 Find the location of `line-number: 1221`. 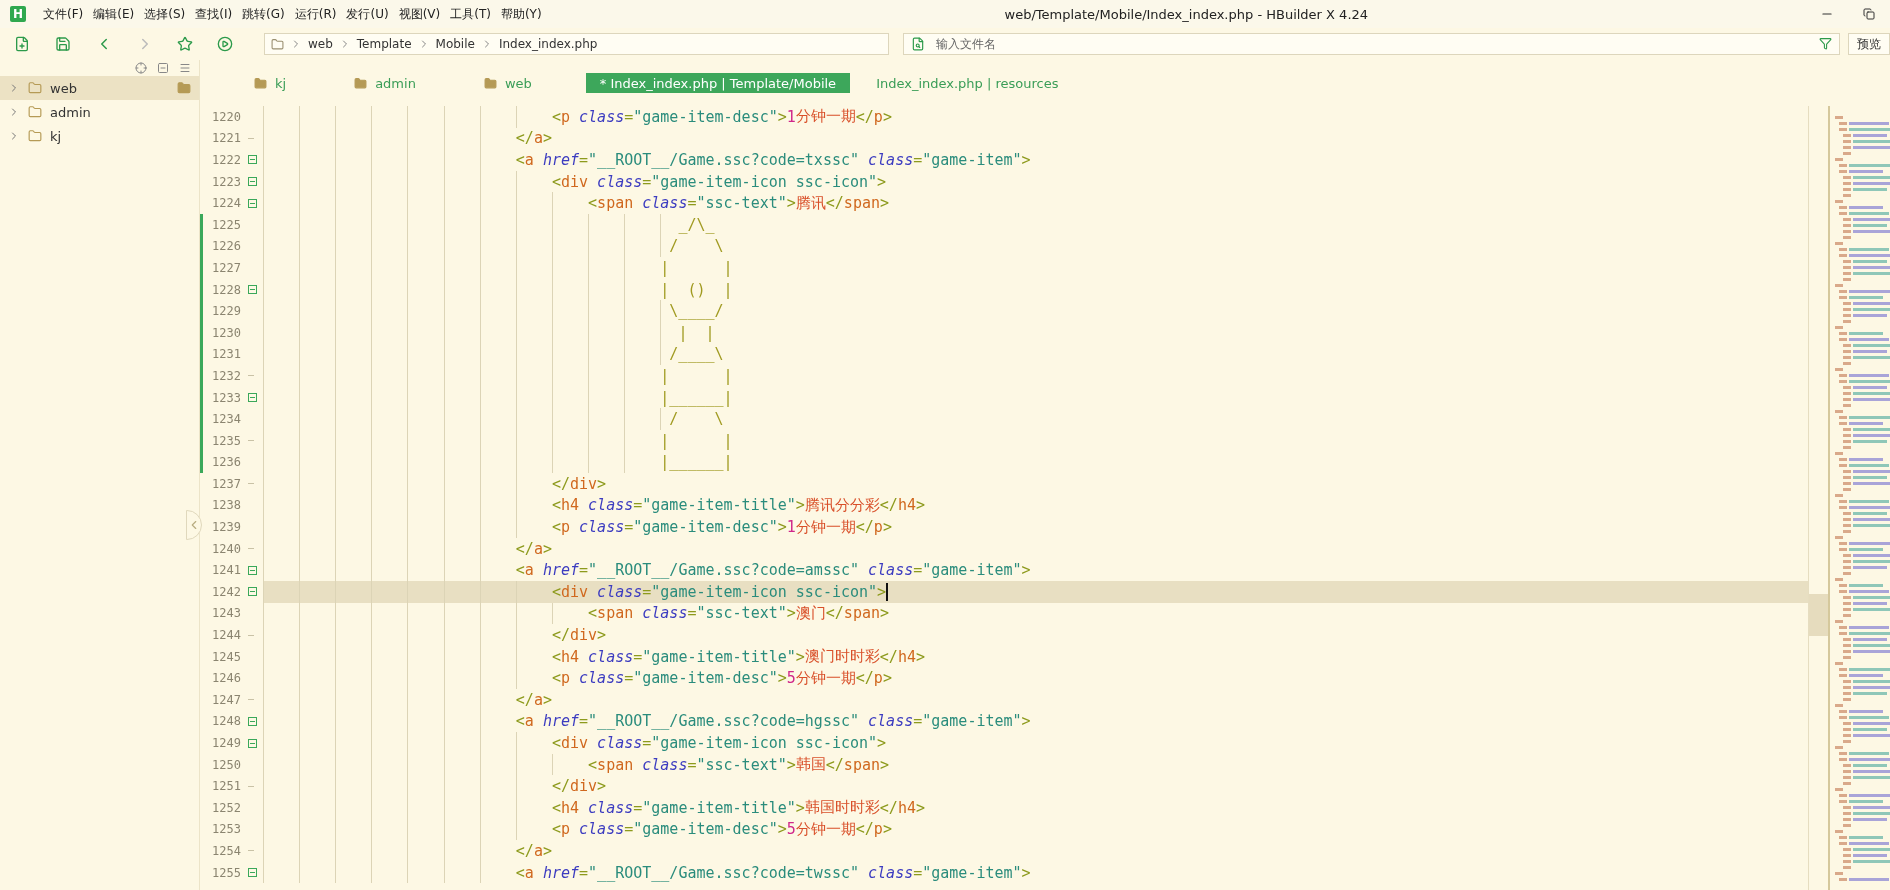

line-number: 1221 is located at coordinates (226, 138).